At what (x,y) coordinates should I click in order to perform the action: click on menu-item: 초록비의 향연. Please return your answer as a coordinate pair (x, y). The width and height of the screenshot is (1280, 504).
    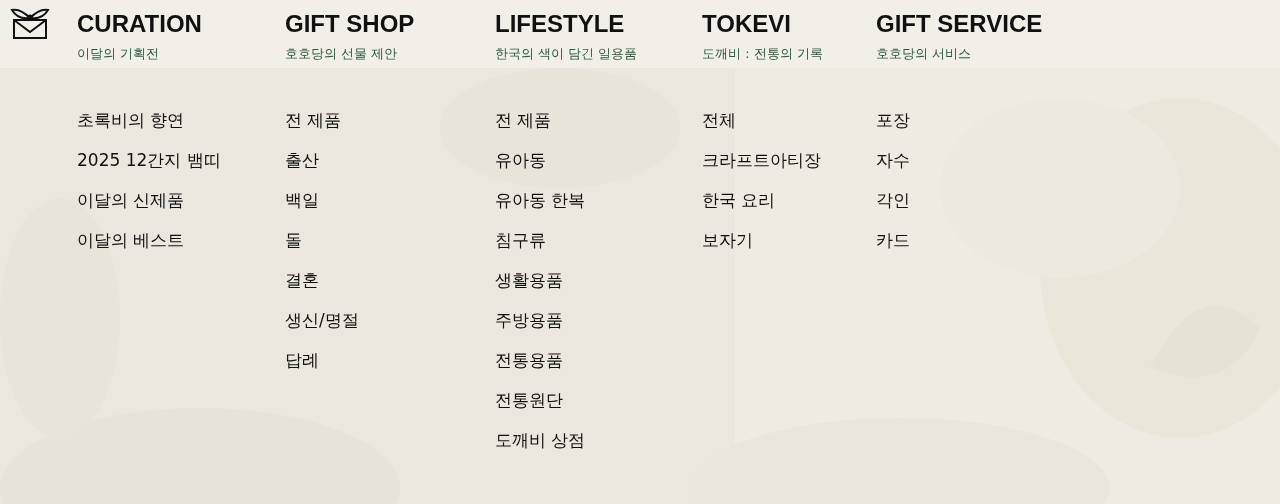
    Looking at the image, I should click on (131, 120).